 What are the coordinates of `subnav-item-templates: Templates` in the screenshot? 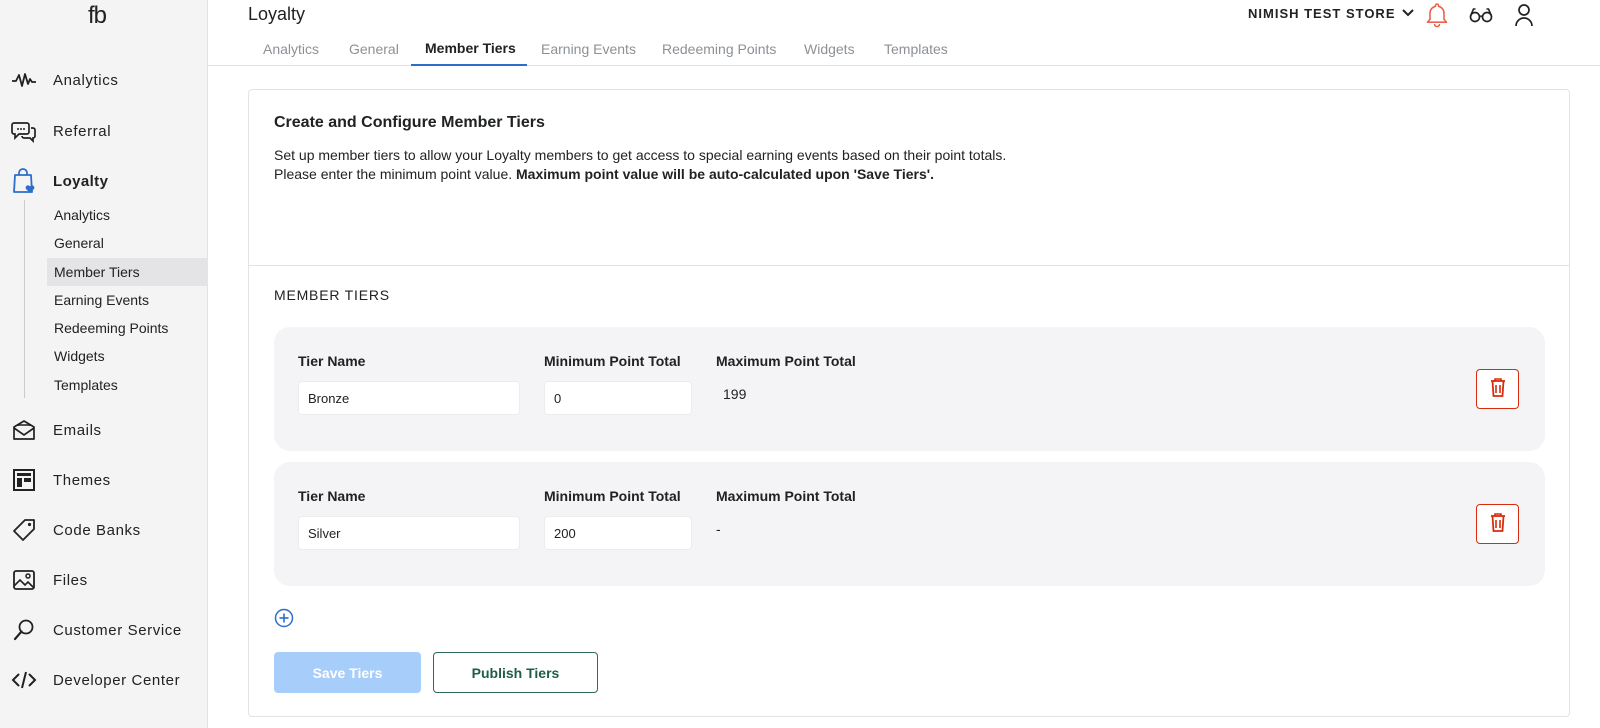 It's located at (127, 385).